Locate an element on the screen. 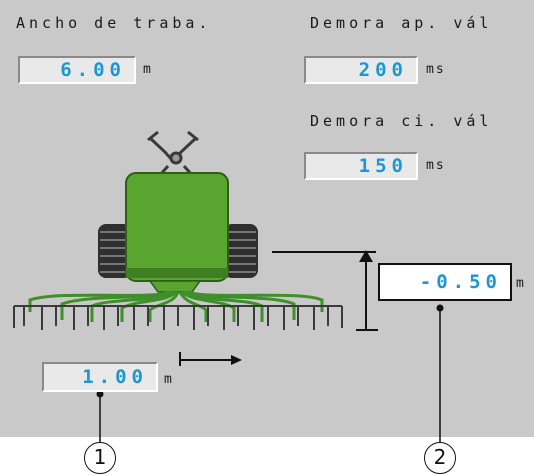  callout-1: 1 is located at coordinates (100, 458).